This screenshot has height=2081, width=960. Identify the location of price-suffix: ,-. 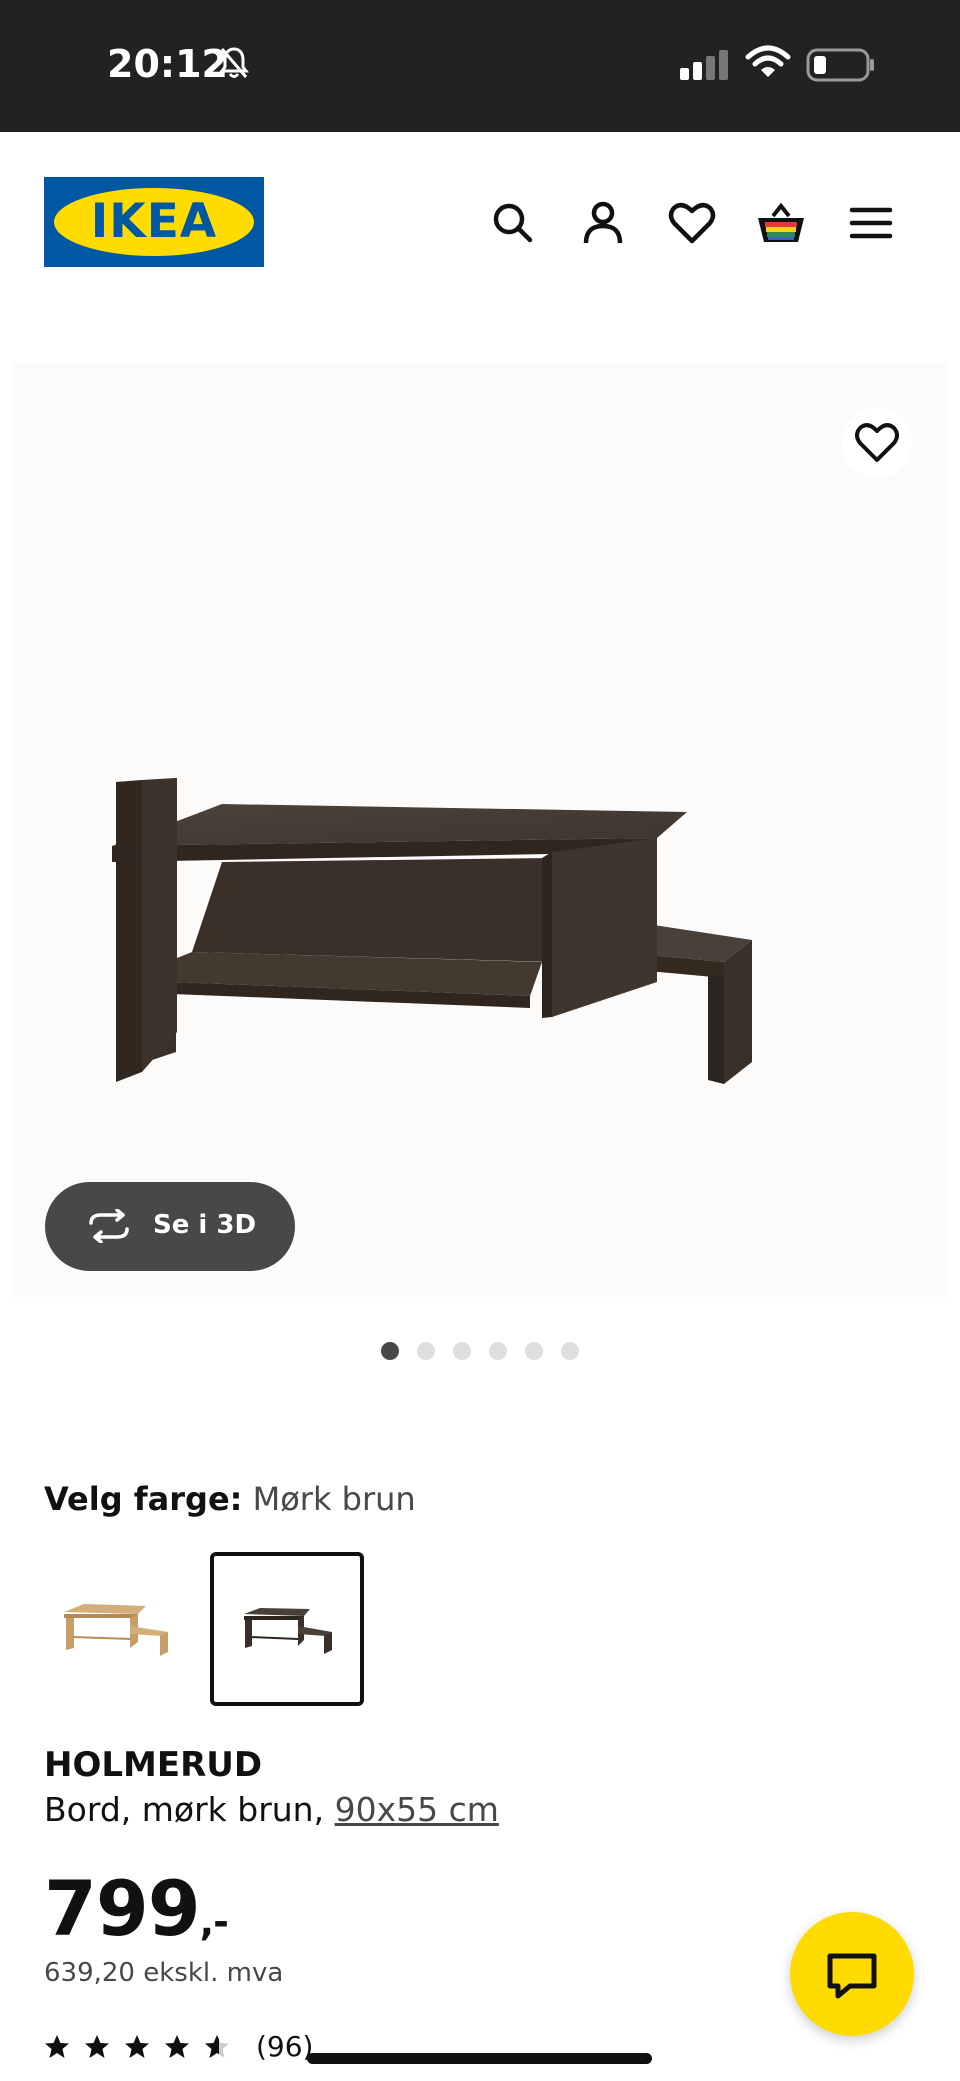
(214, 1922).